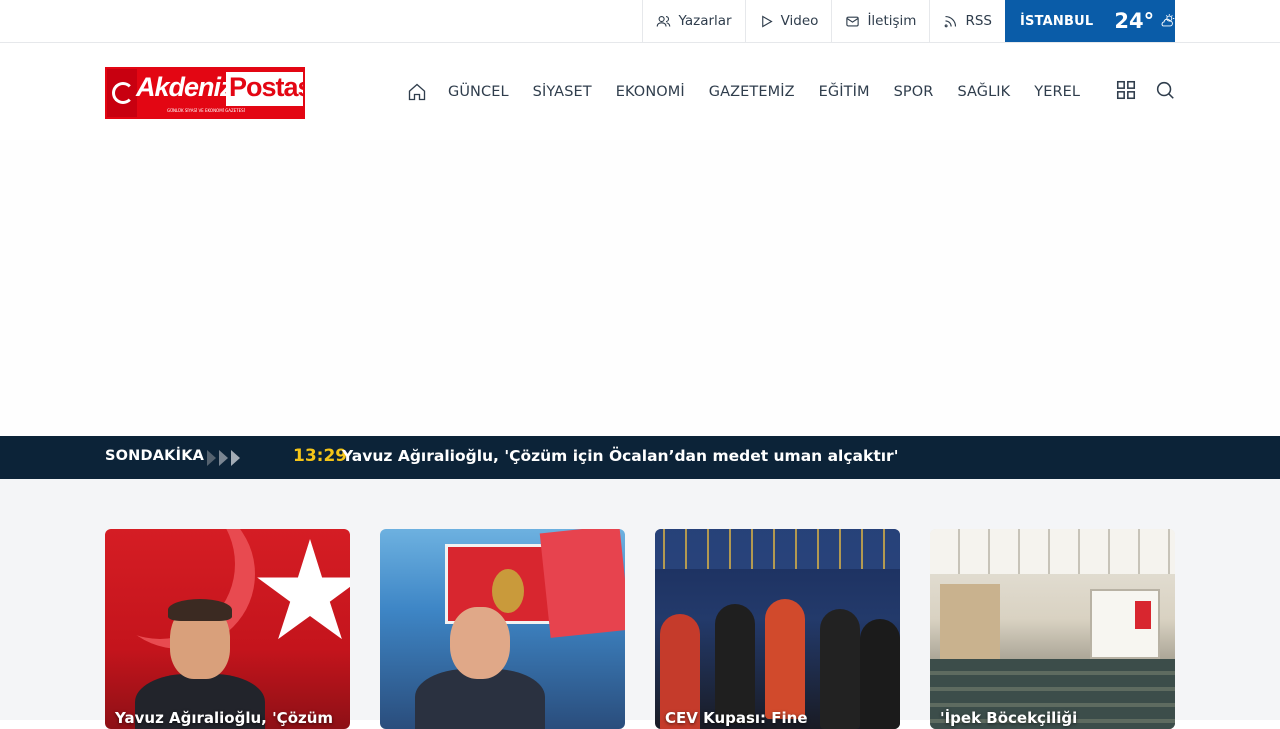  What do you see at coordinates (892, 21) in the screenshot?
I see `contact-label: İletişim` at bounding box center [892, 21].